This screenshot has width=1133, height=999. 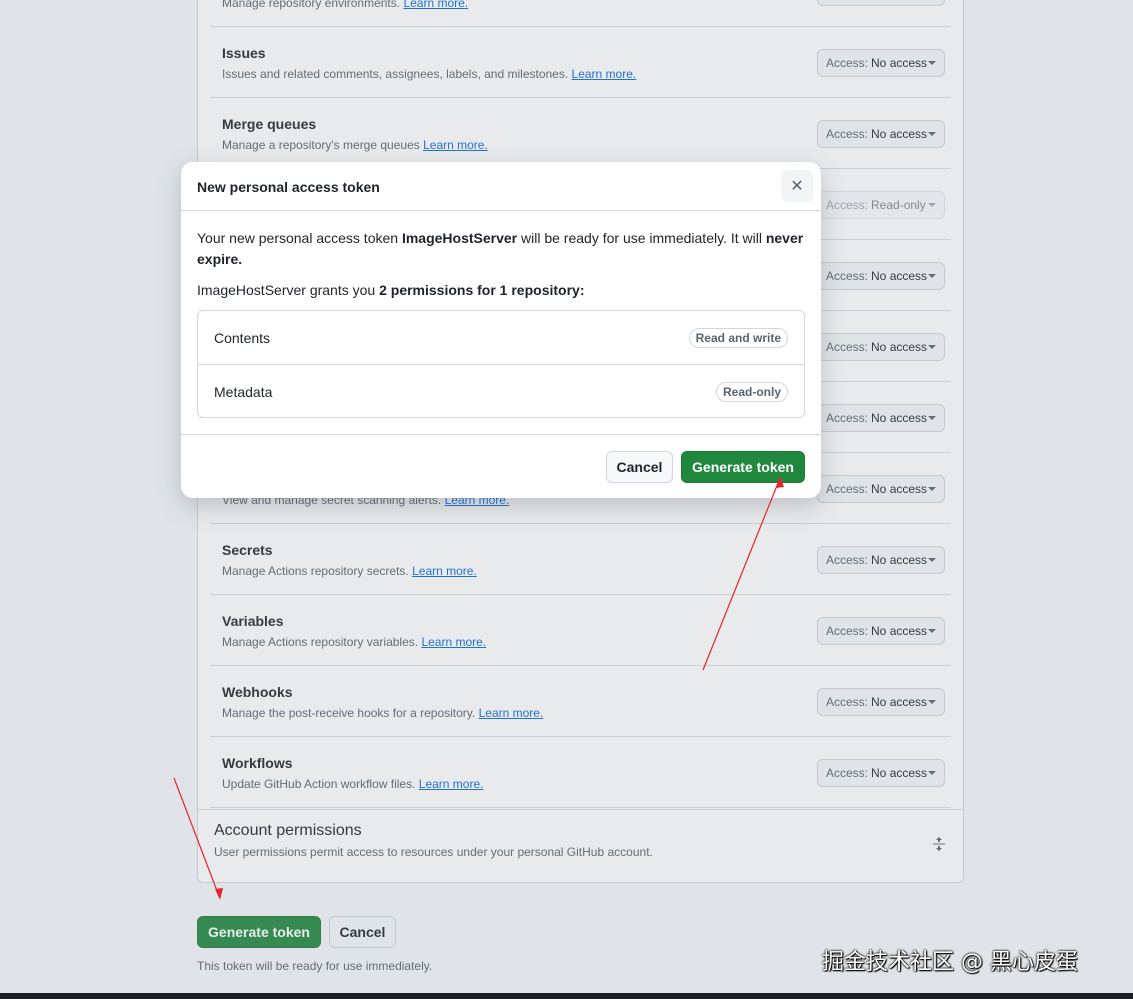 What do you see at coordinates (288, 290) in the screenshot?
I see `grants-text: ImageHostServer grants you` at bounding box center [288, 290].